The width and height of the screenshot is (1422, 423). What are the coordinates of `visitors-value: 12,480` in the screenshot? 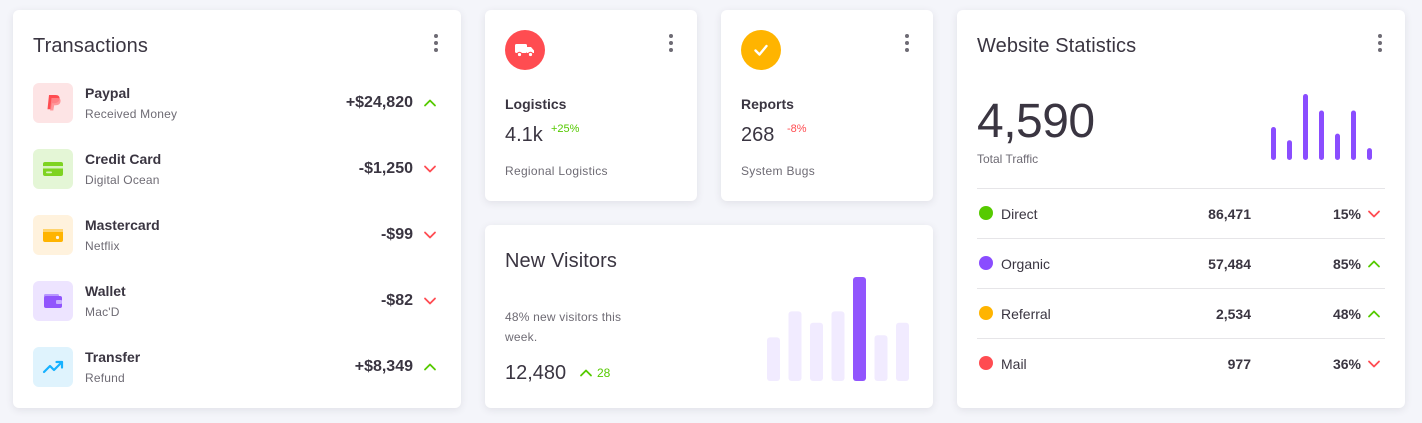 It's located at (536, 373).